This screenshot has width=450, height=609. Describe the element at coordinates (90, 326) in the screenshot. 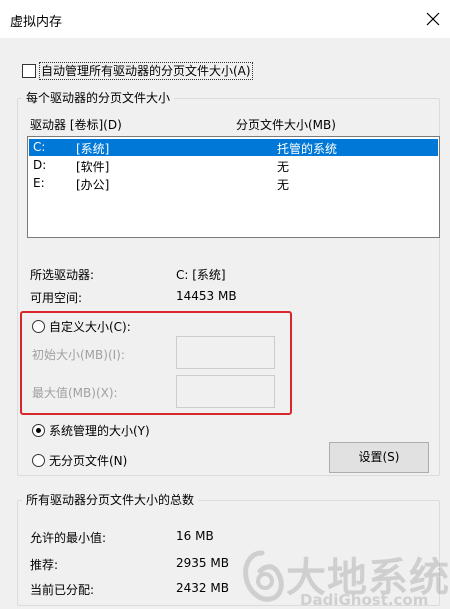

I see `custom-size-label: 自定义大小(C):` at that location.